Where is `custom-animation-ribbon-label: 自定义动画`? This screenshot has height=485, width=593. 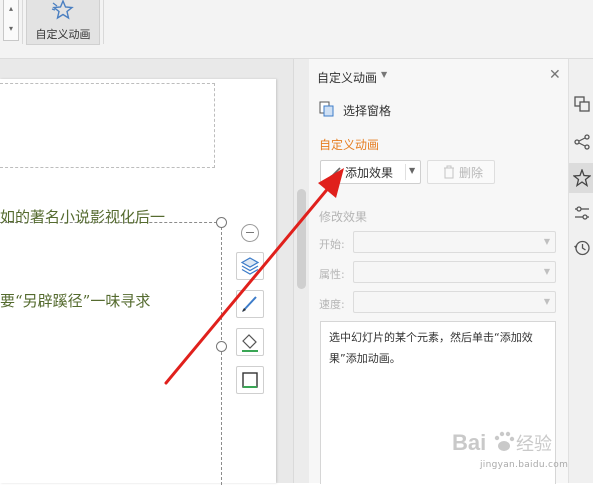 custom-animation-ribbon-label: 自定义动画 is located at coordinates (63, 34).